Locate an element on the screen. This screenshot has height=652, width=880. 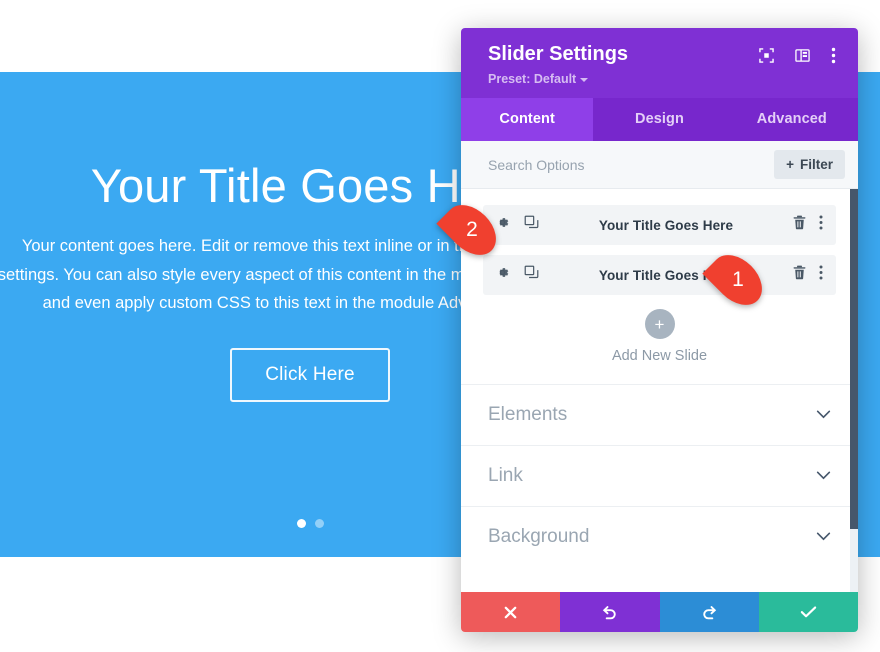
accordion-background: Background is located at coordinates (659, 536).